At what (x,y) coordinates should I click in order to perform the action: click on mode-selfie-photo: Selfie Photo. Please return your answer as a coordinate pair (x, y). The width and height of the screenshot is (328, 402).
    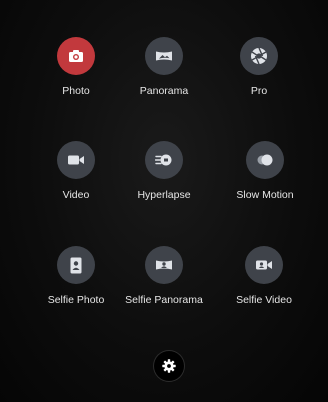
    Looking at the image, I should click on (76, 276).